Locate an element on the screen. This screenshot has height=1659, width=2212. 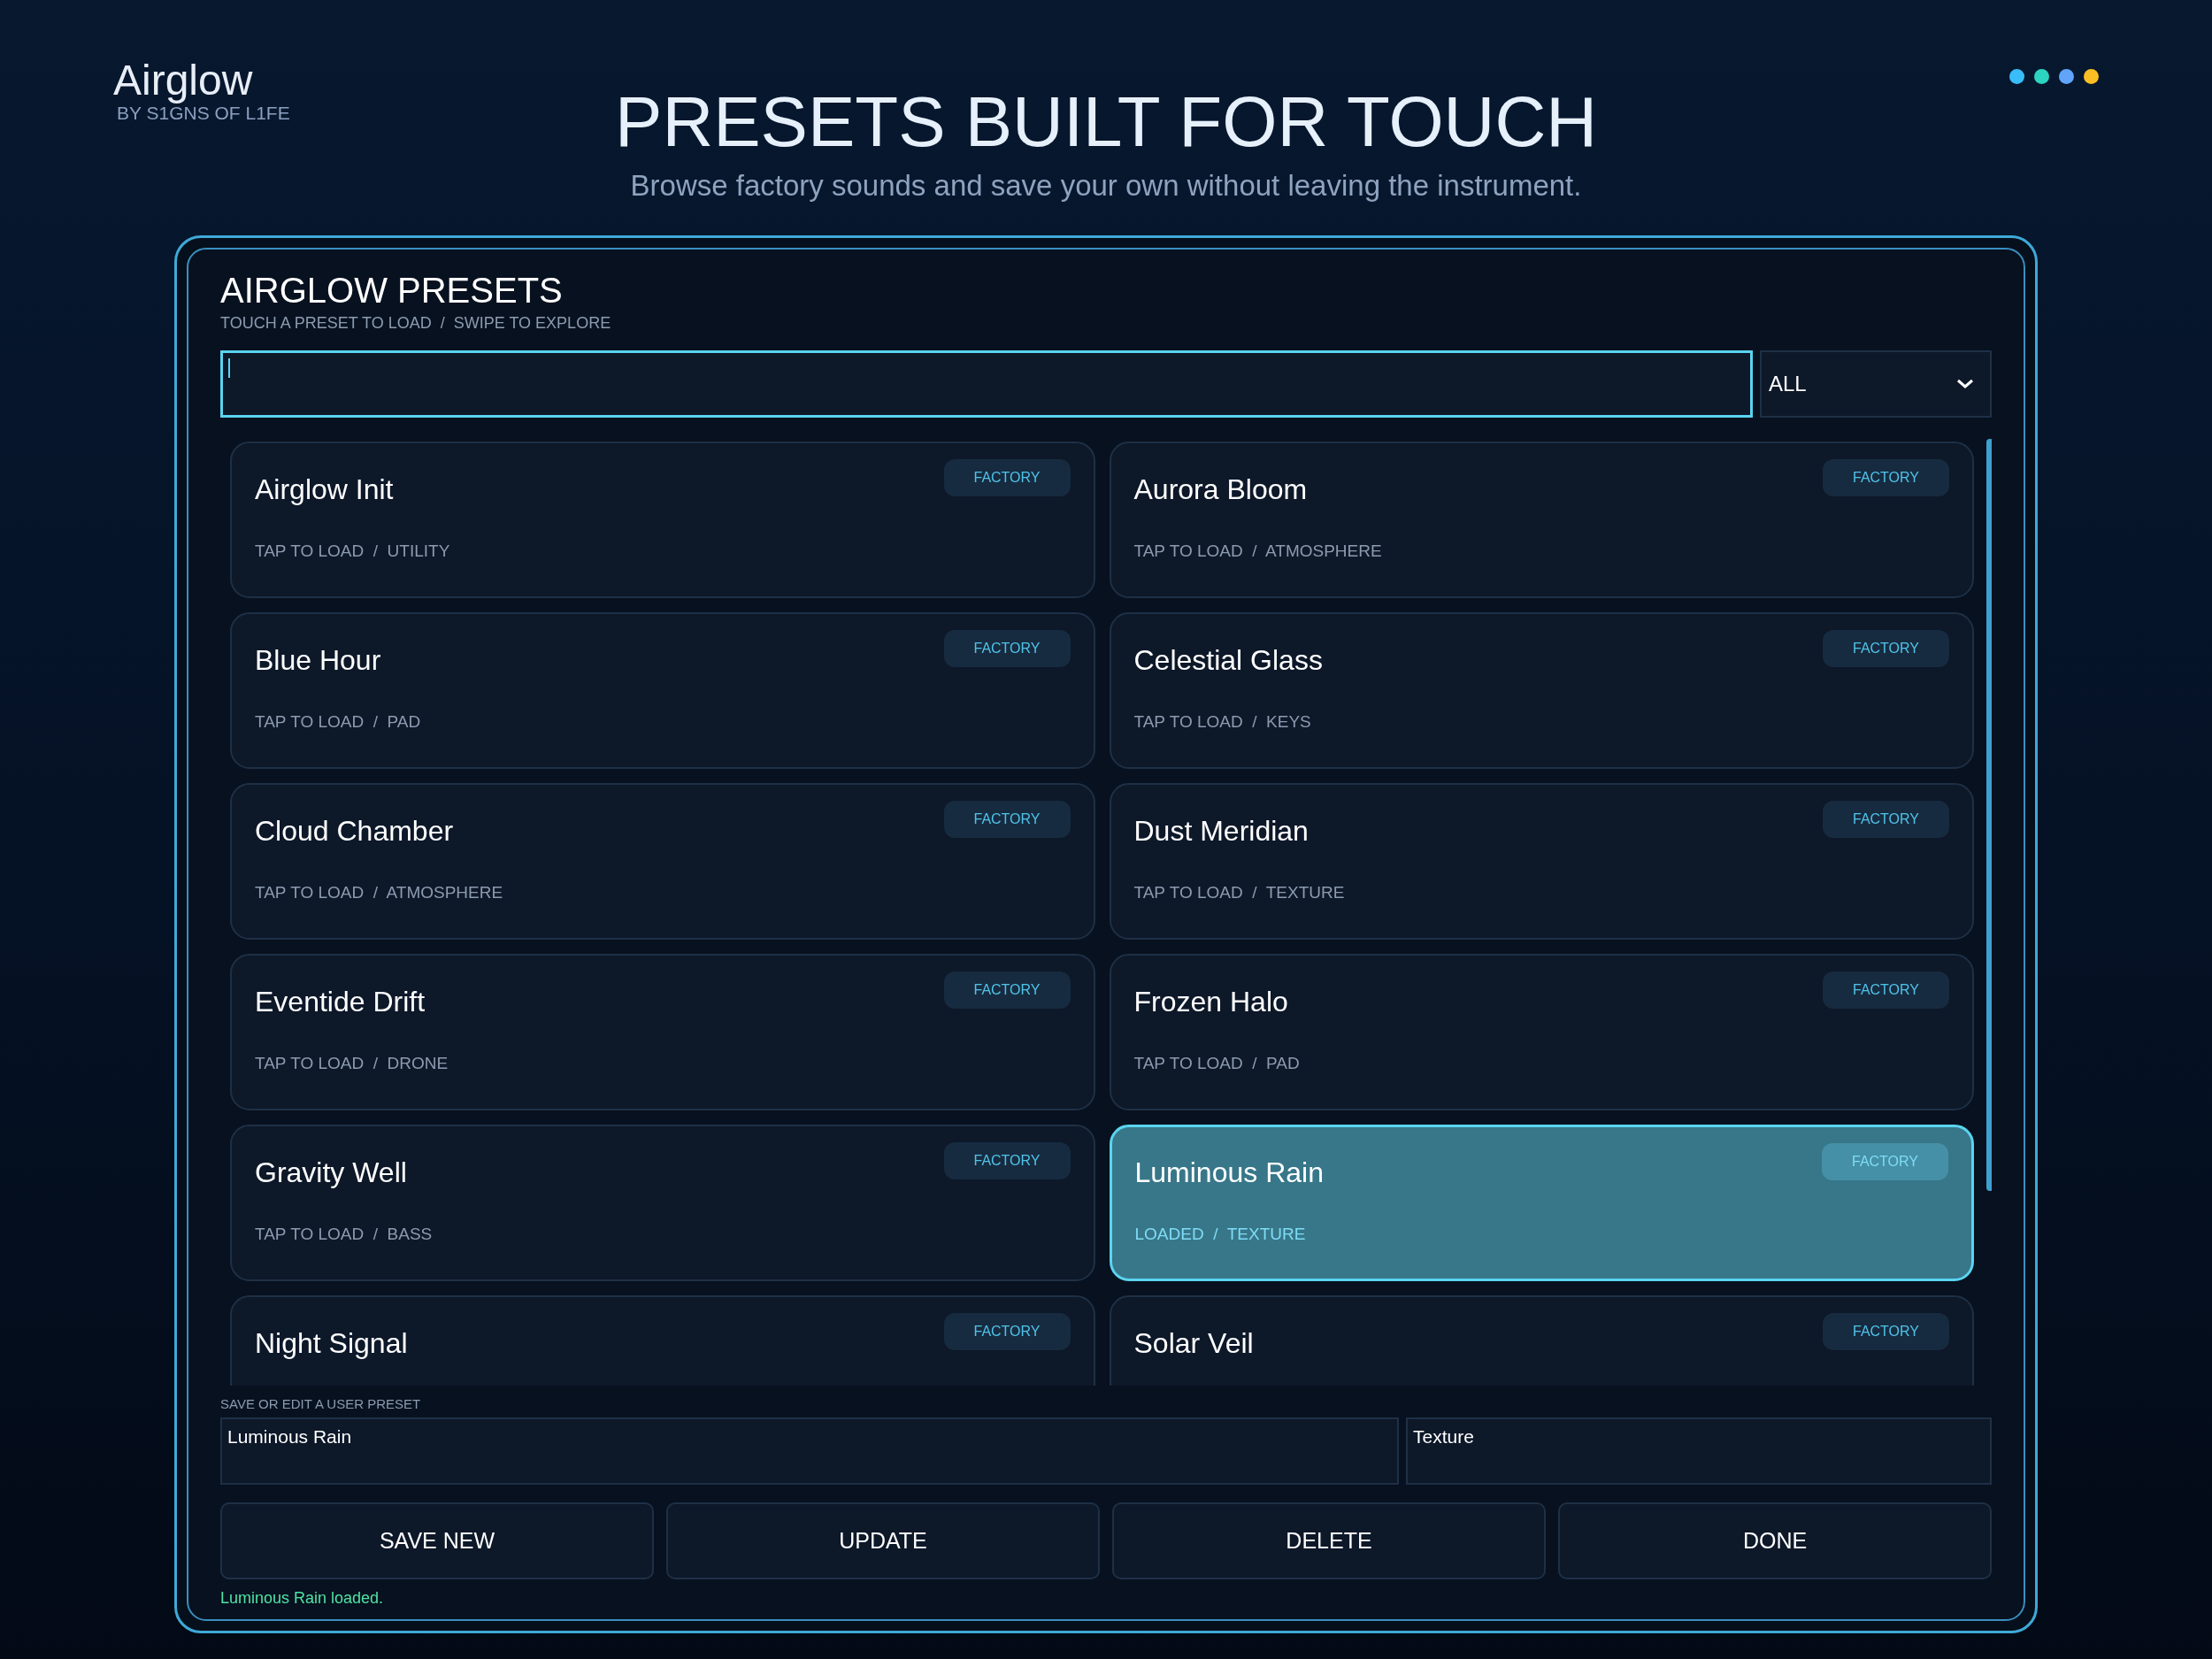
preset-name: Night Signal is located at coordinates (332, 1344).